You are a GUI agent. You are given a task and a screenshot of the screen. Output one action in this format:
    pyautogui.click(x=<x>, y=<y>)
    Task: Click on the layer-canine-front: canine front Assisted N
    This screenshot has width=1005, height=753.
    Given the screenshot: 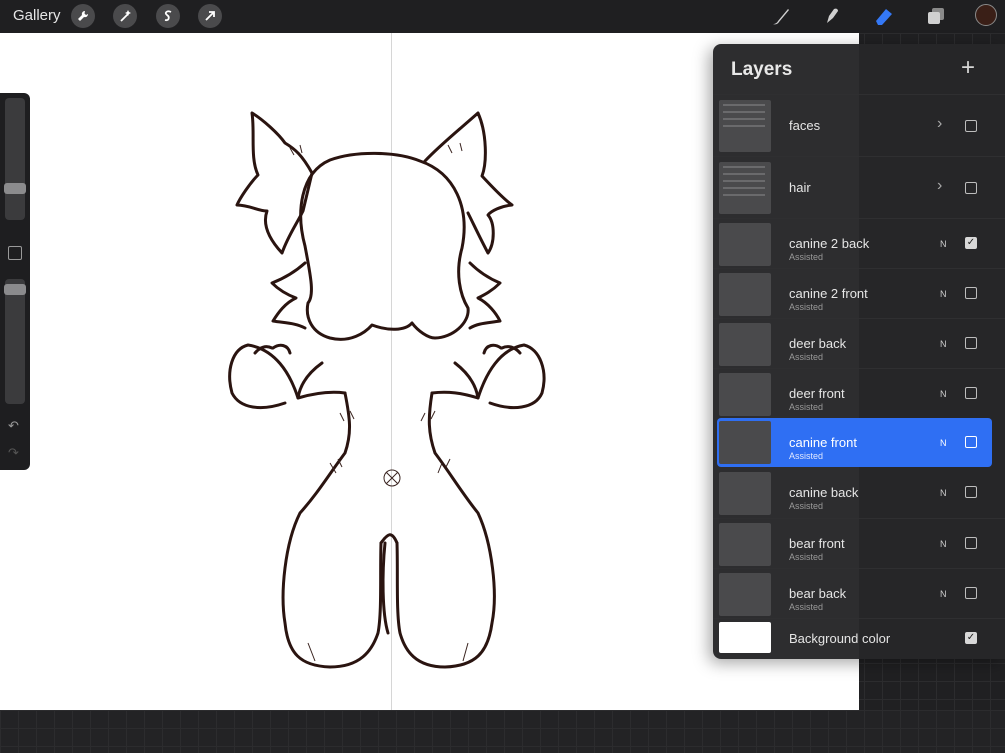 What is the action you would take?
    pyautogui.click(x=854, y=442)
    